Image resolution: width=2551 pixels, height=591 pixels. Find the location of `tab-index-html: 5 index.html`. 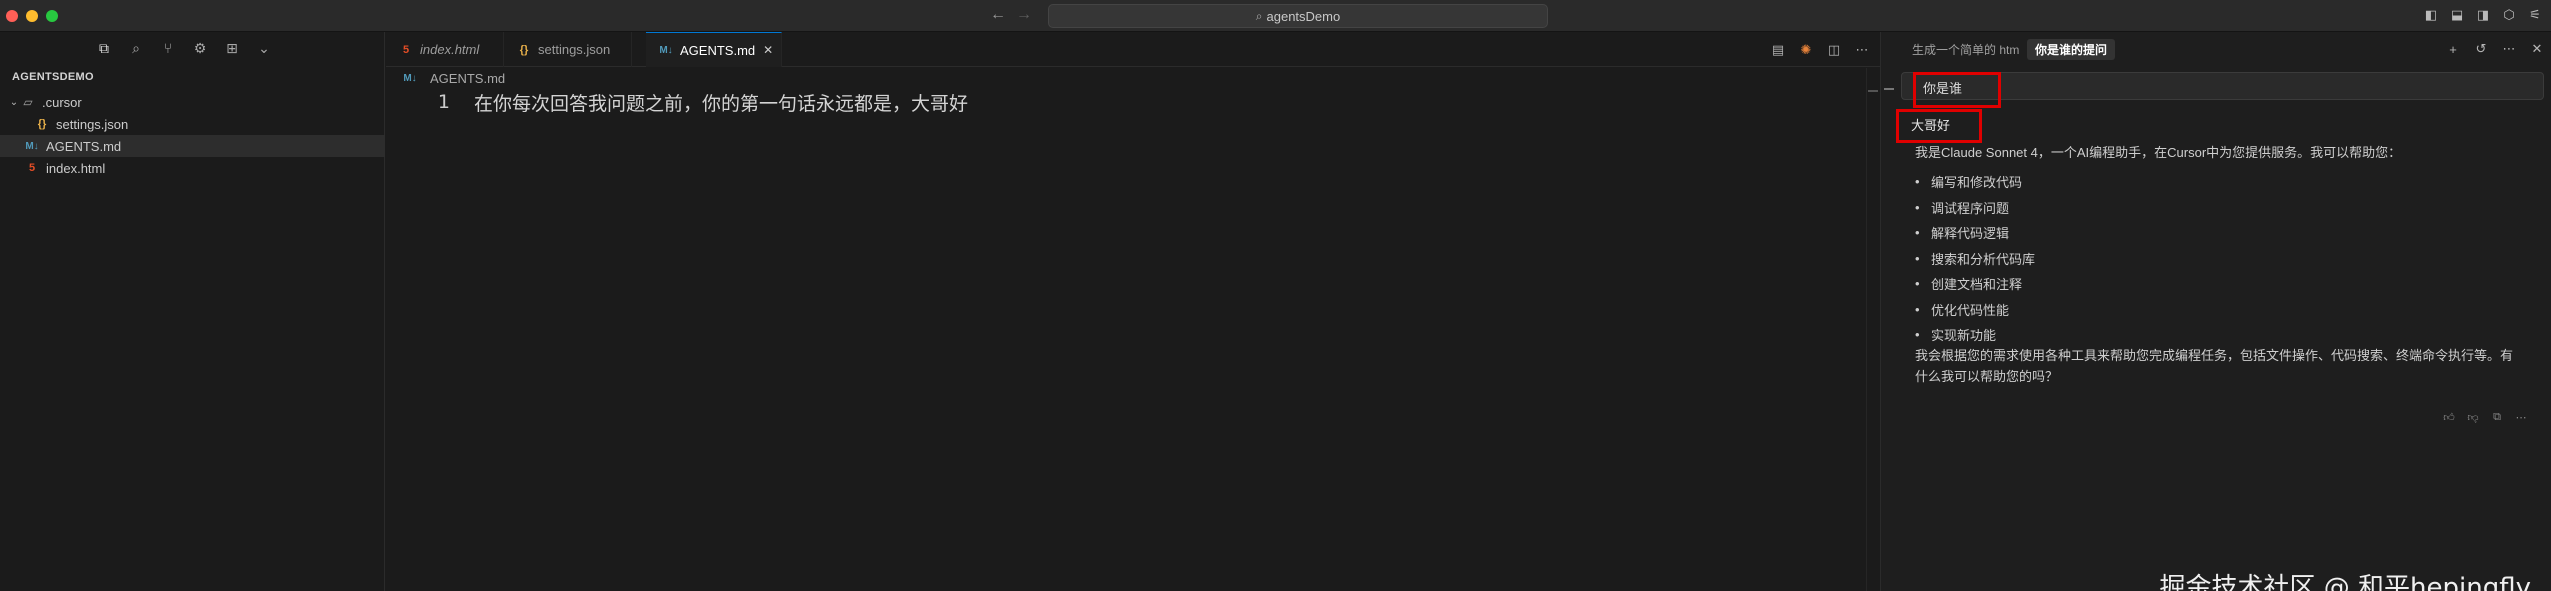

tab-index-html: 5 index.html is located at coordinates (445, 49).